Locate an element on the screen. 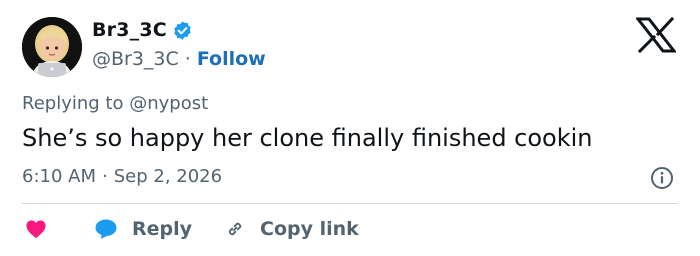 This screenshot has width=700, height=256. reply-label: Reply is located at coordinates (162, 229).